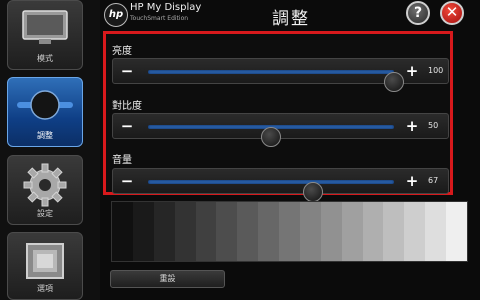 The image size is (480, 300). I want to click on brightness-slider-track, so click(276, 81).